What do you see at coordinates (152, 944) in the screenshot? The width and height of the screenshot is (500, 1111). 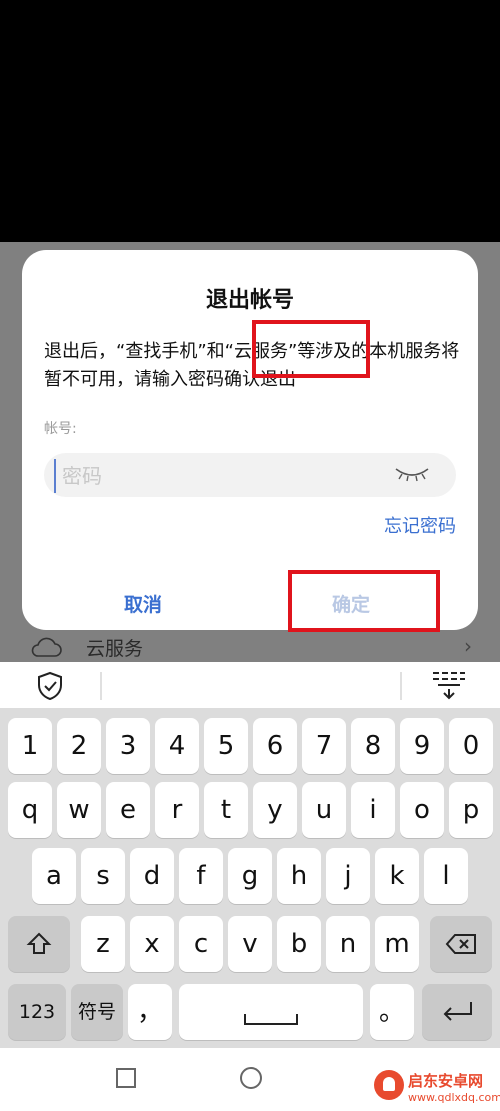 I see `key-x: x` at bounding box center [152, 944].